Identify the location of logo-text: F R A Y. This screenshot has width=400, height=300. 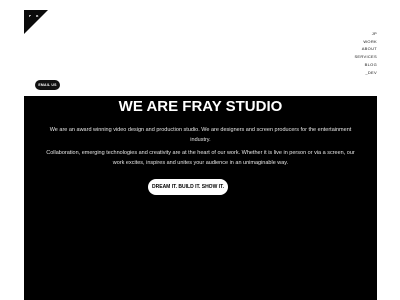
(42, 16).